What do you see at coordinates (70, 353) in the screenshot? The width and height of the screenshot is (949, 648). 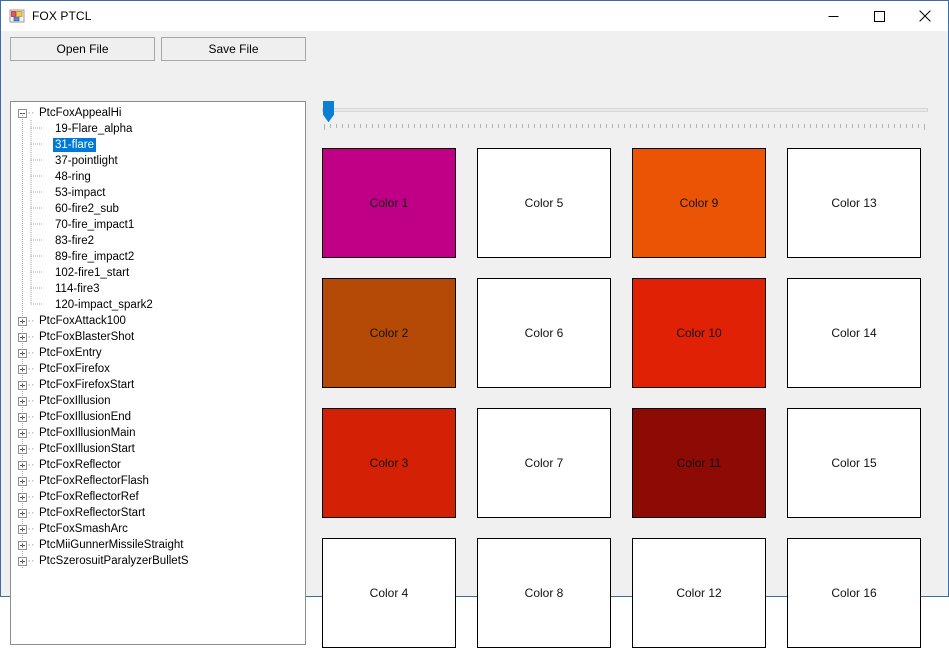 I see `tree-node-label: PtcFoxEntry` at bounding box center [70, 353].